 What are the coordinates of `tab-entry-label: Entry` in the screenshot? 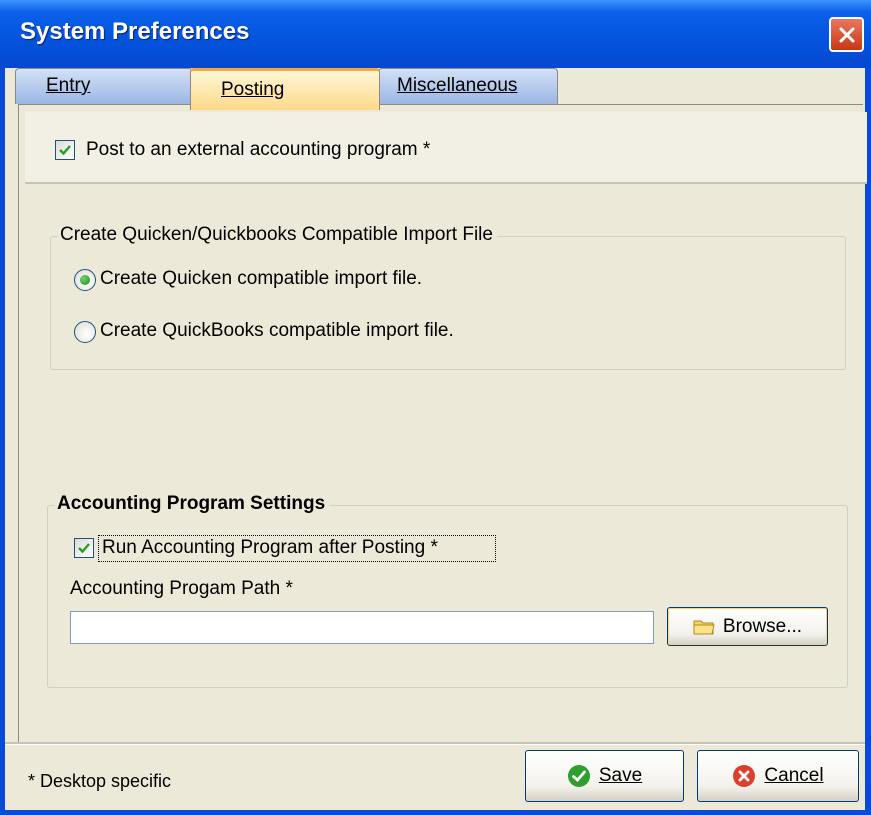 It's located at (68, 85).